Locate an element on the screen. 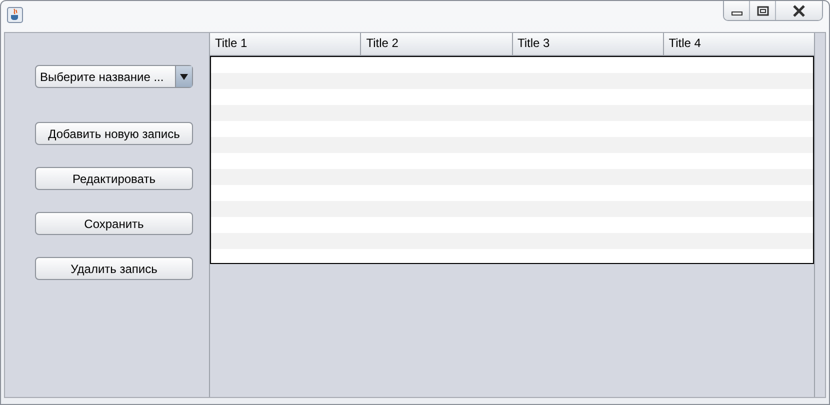  close-button is located at coordinates (799, 10).